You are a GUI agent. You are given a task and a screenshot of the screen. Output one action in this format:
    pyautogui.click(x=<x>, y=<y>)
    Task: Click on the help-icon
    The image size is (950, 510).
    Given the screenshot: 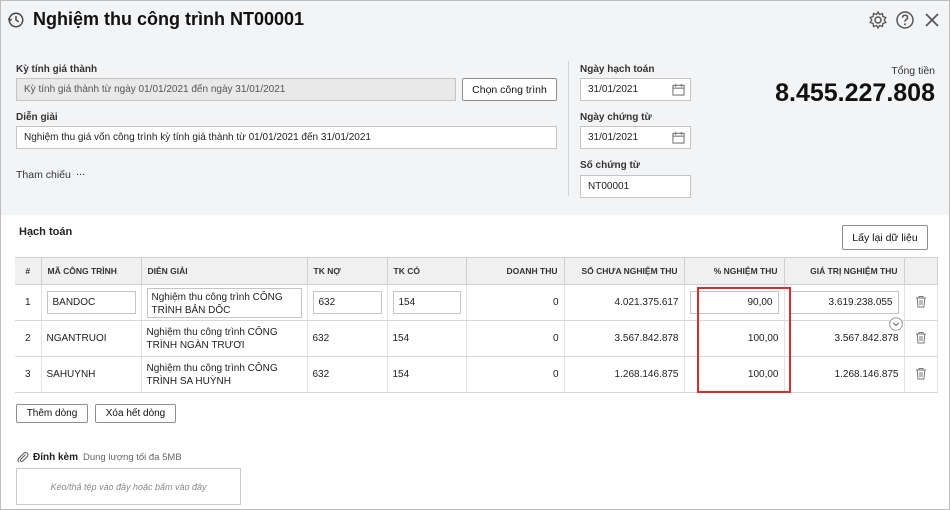 What is the action you would take?
    pyautogui.click(x=905, y=20)
    